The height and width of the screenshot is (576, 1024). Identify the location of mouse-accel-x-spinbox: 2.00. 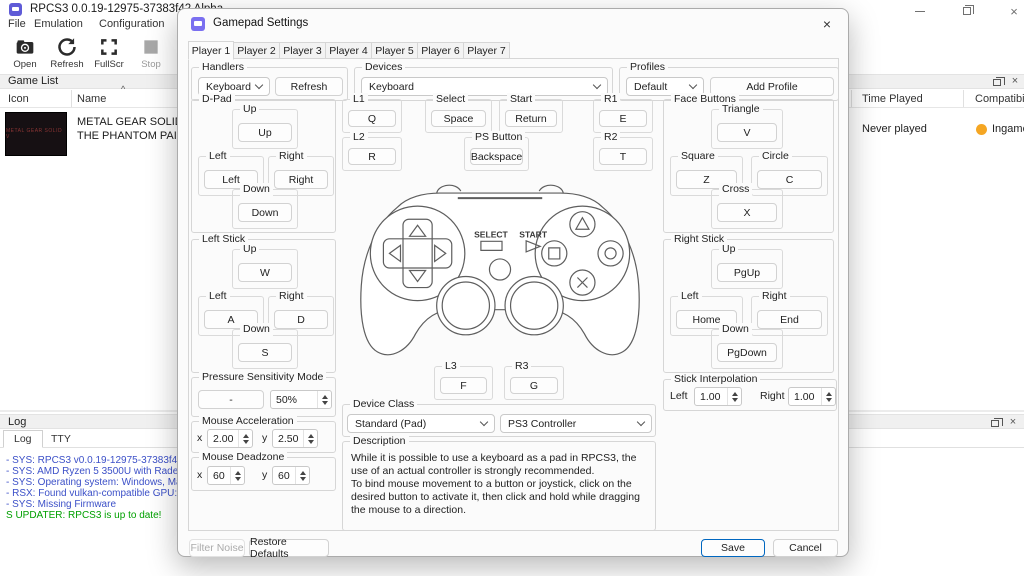
(230, 438).